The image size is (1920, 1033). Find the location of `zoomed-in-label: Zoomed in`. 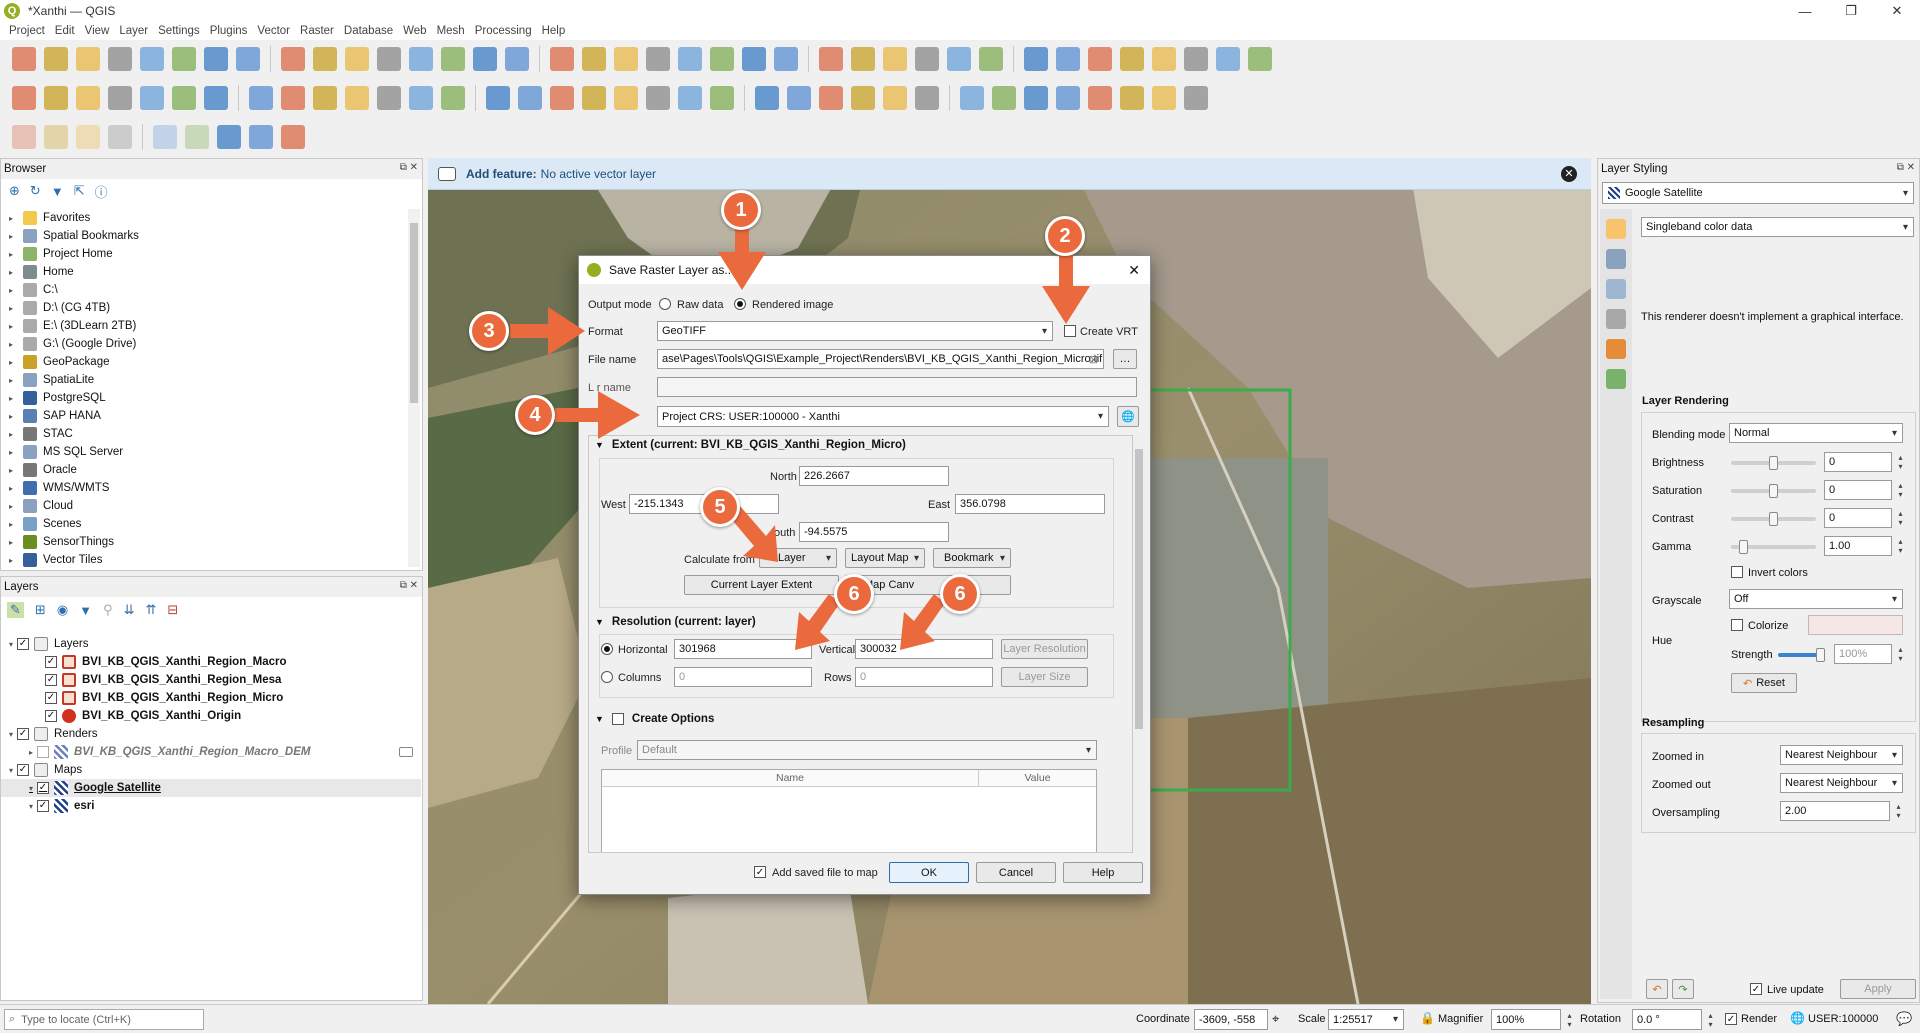

zoomed-in-label: Zoomed in is located at coordinates (1678, 757).